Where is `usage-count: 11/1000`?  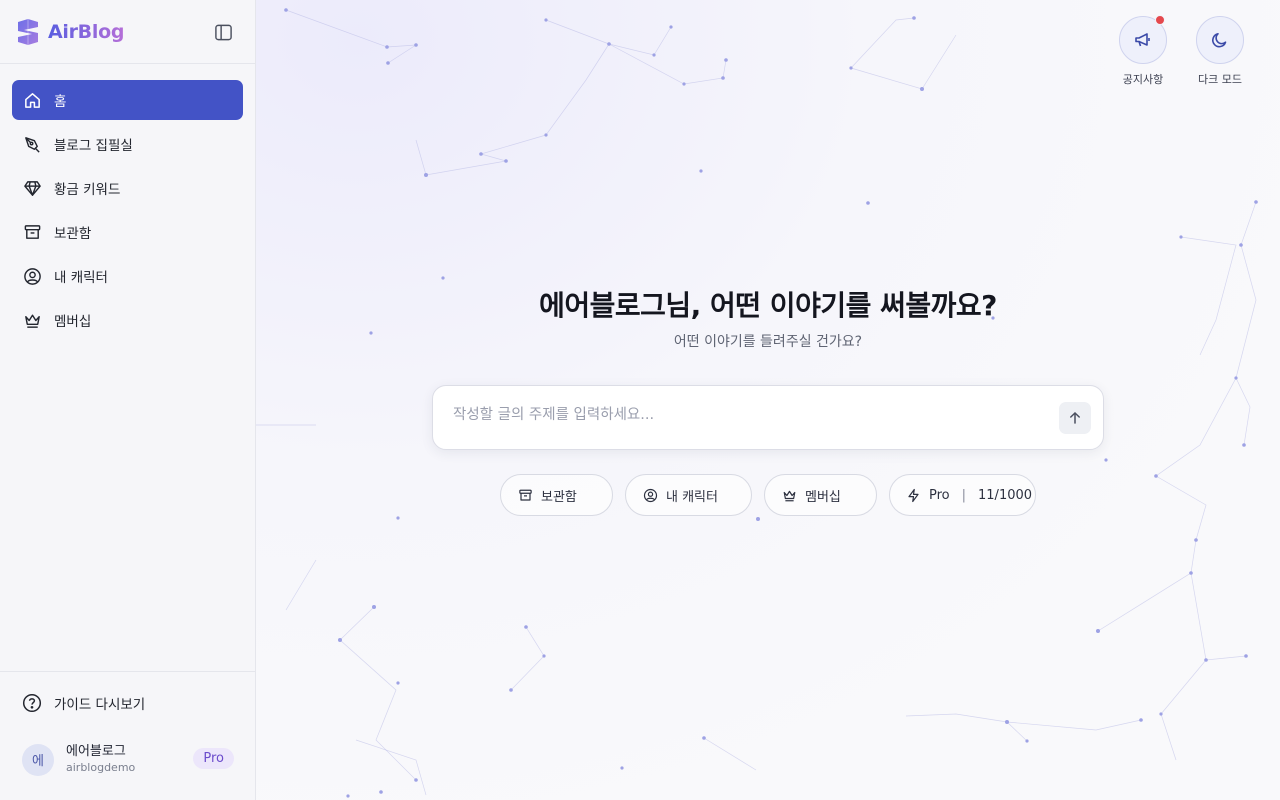
usage-count: 11/1000 is located at coordinates (1005, 495).